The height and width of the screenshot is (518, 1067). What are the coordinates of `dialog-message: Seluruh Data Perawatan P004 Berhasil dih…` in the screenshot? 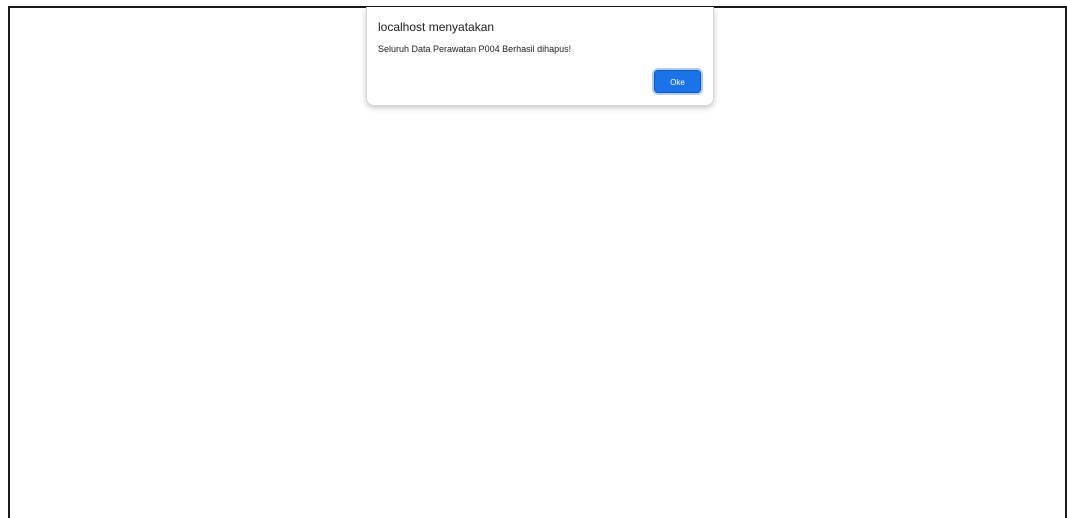 It's located at (475, 49).